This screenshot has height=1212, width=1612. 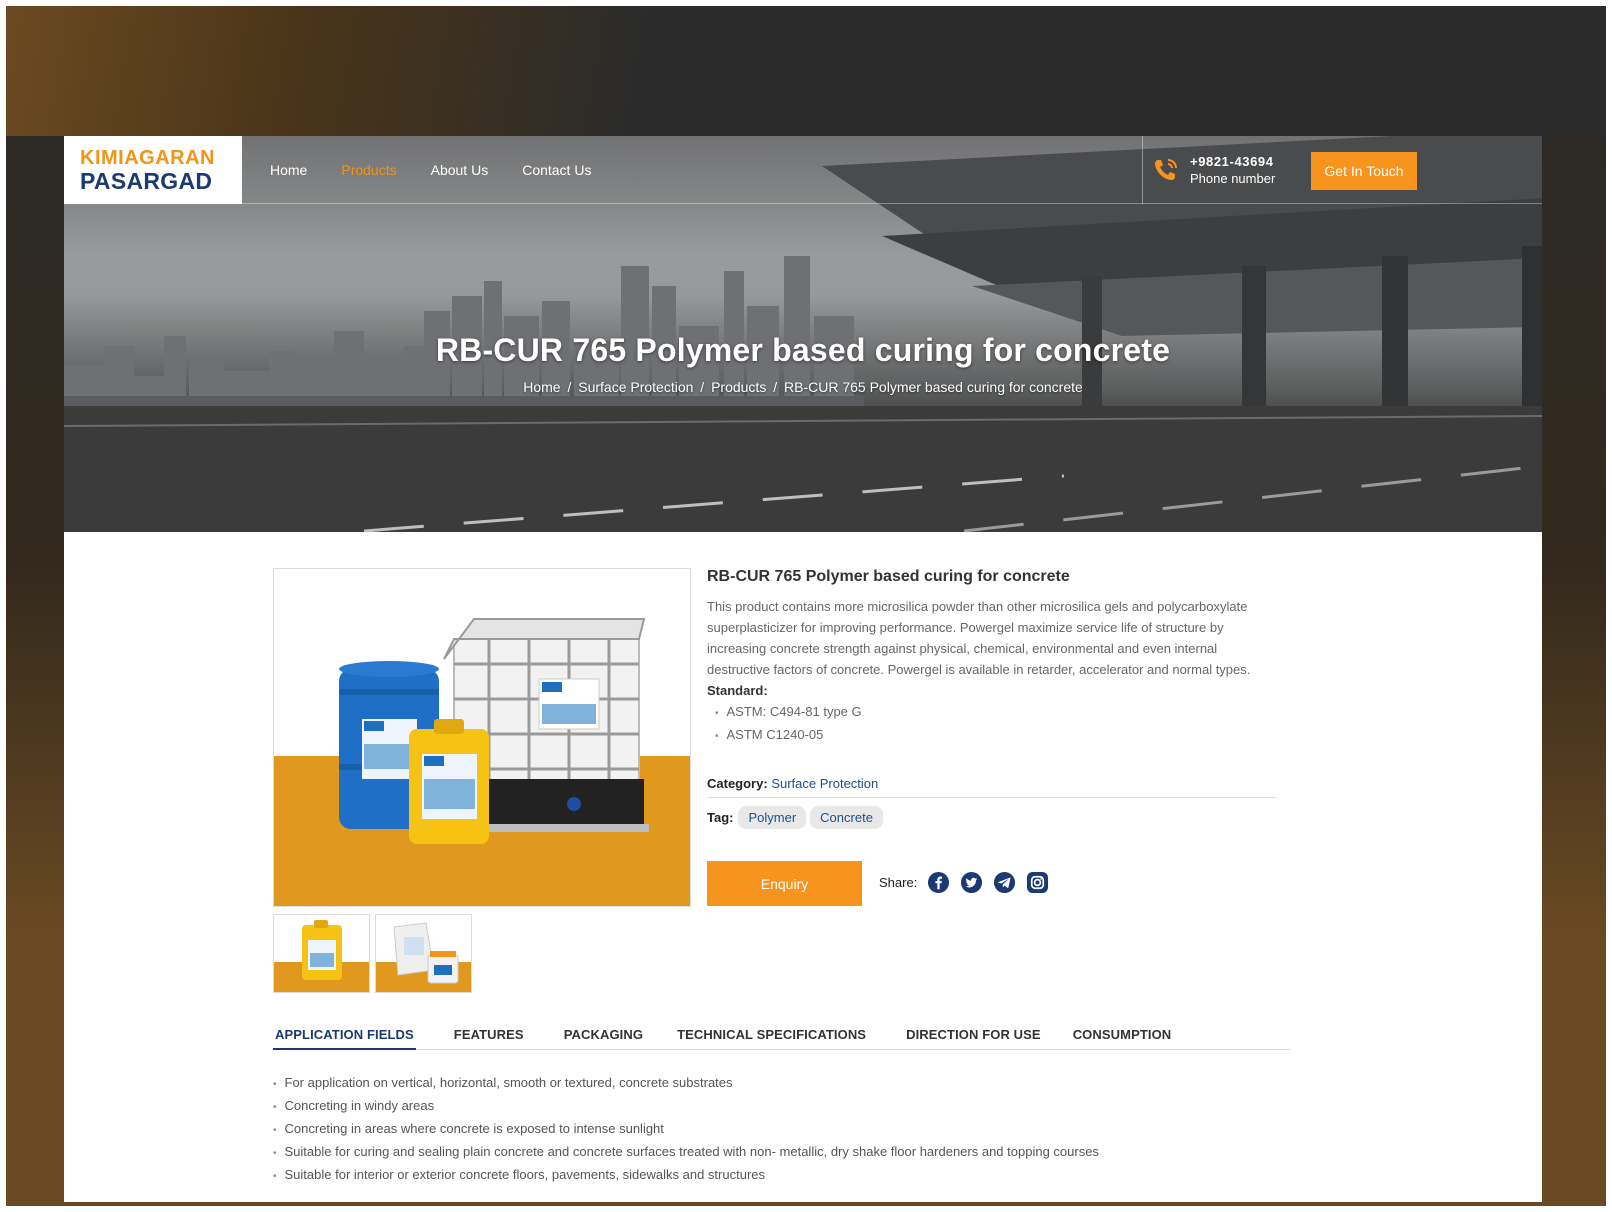 What do you see at coordinates (938, 882) in the screenshot?
I see `facebook-icon` at bounding box center [938, 882].